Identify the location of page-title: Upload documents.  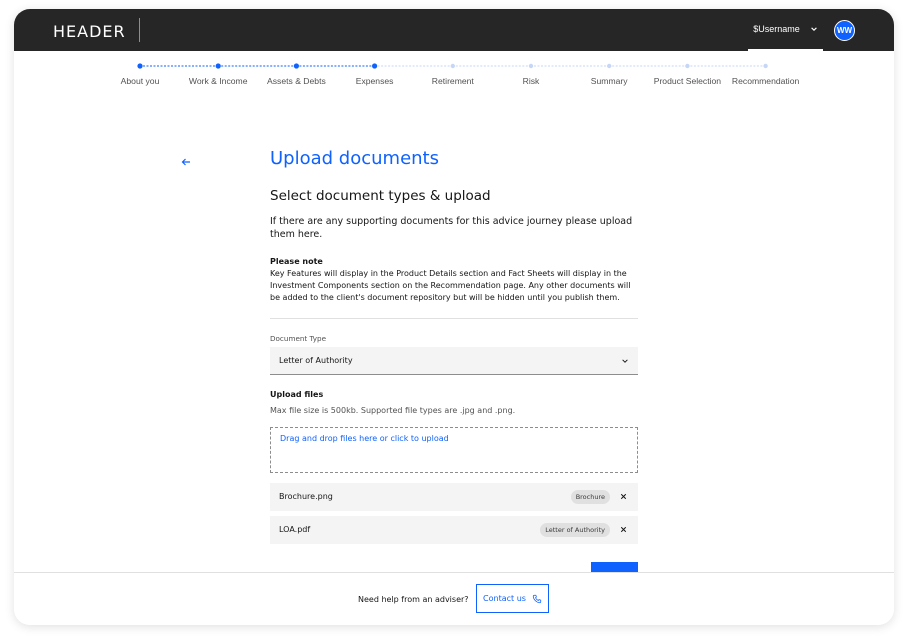
(354, 158).